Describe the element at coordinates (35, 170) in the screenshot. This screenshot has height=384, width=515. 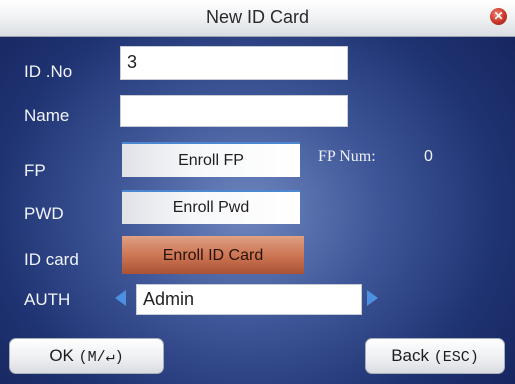
I see `fp-label: FP` at that location.